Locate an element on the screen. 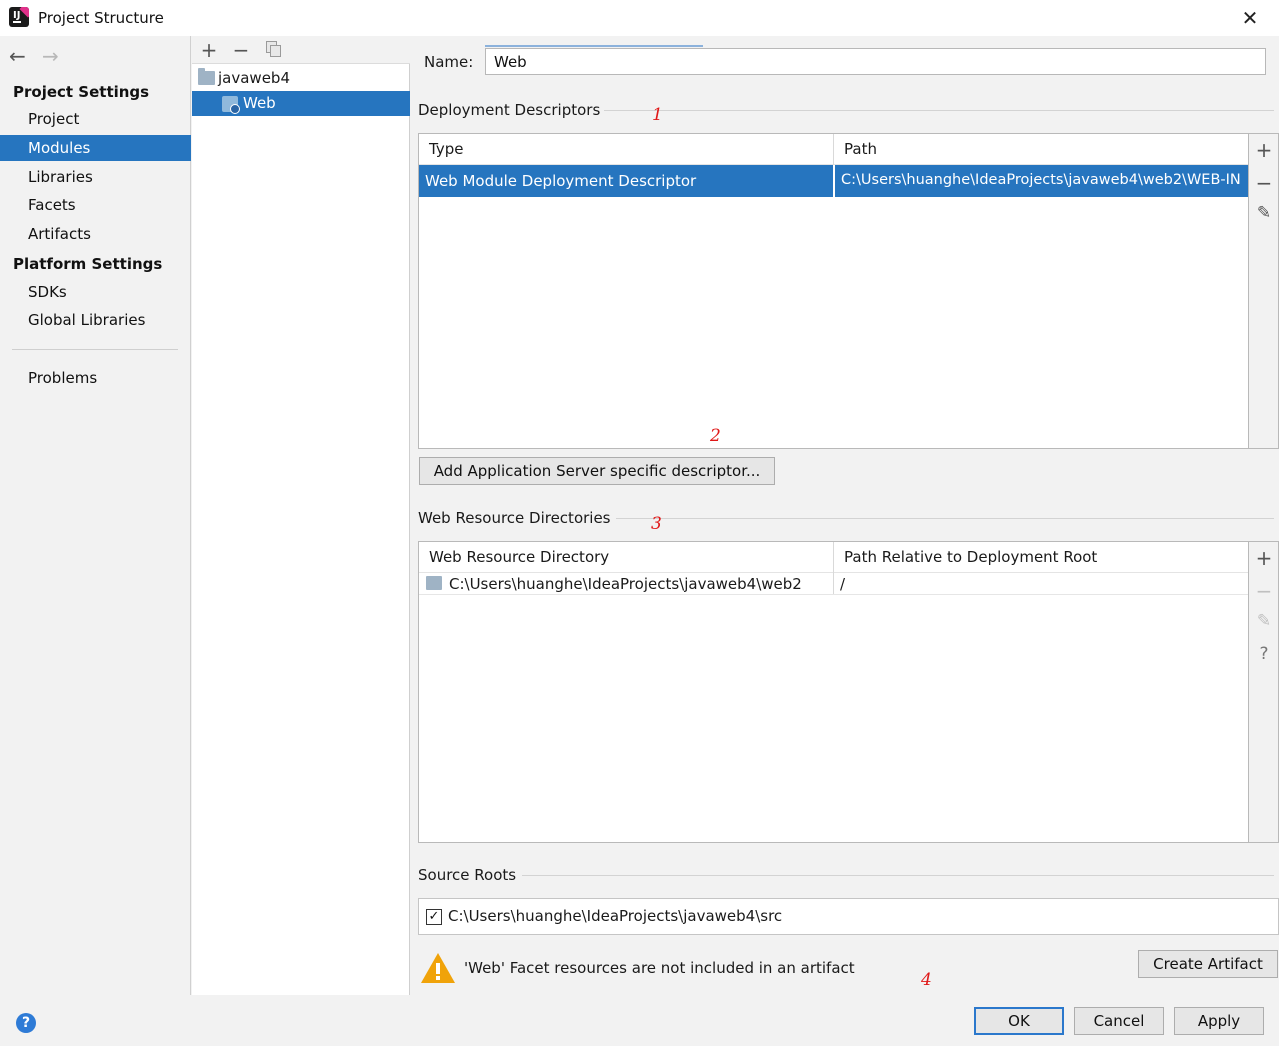 Image resolution: width=1279 pixels, height=1046 pixels. annotation-3: 3 is located at coordinates (656, 524).